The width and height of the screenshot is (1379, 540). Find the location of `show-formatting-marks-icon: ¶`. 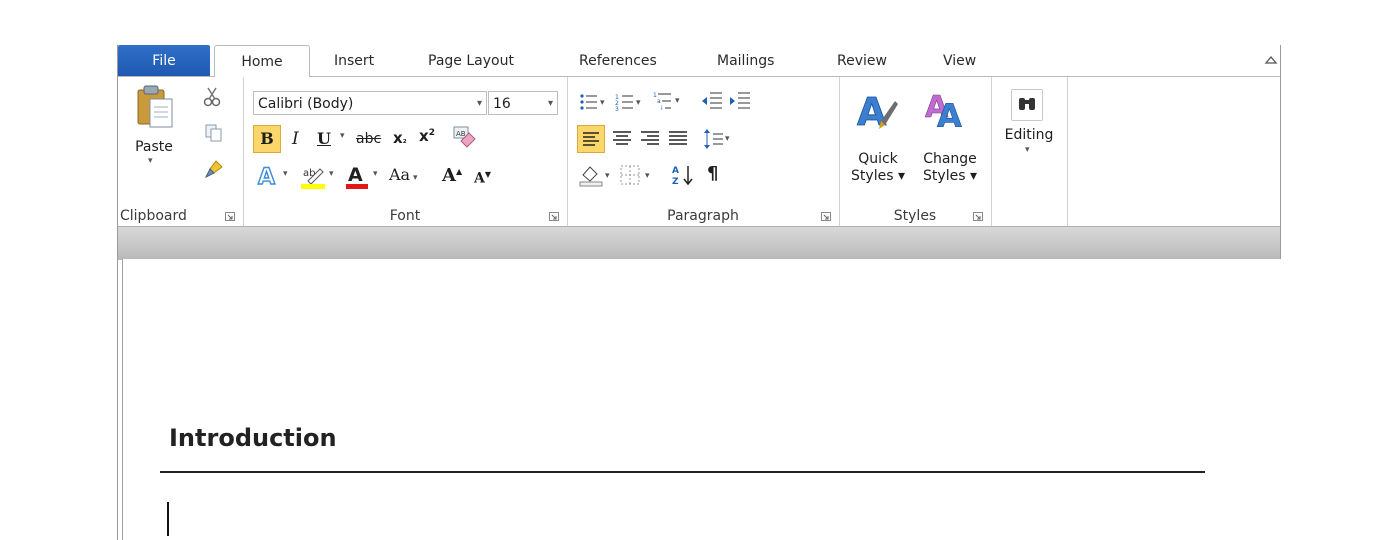

show-formatting-marks-icon: ¶ is located at coordinates (712, 173).